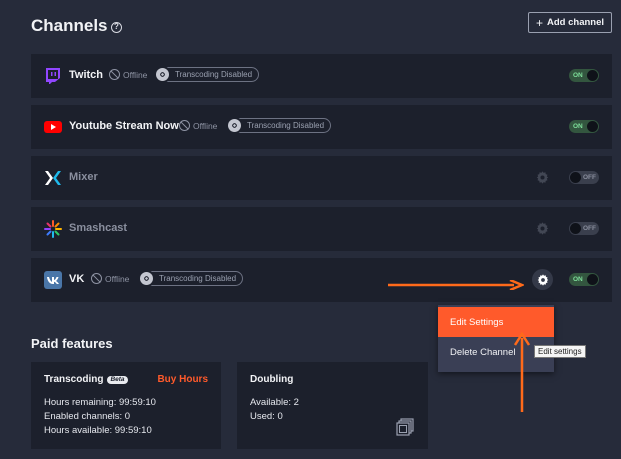 The width and height of the screenshot is (621, 459). I want to click on hours-available: Hours available: 99:59:10, so click(98, 430).